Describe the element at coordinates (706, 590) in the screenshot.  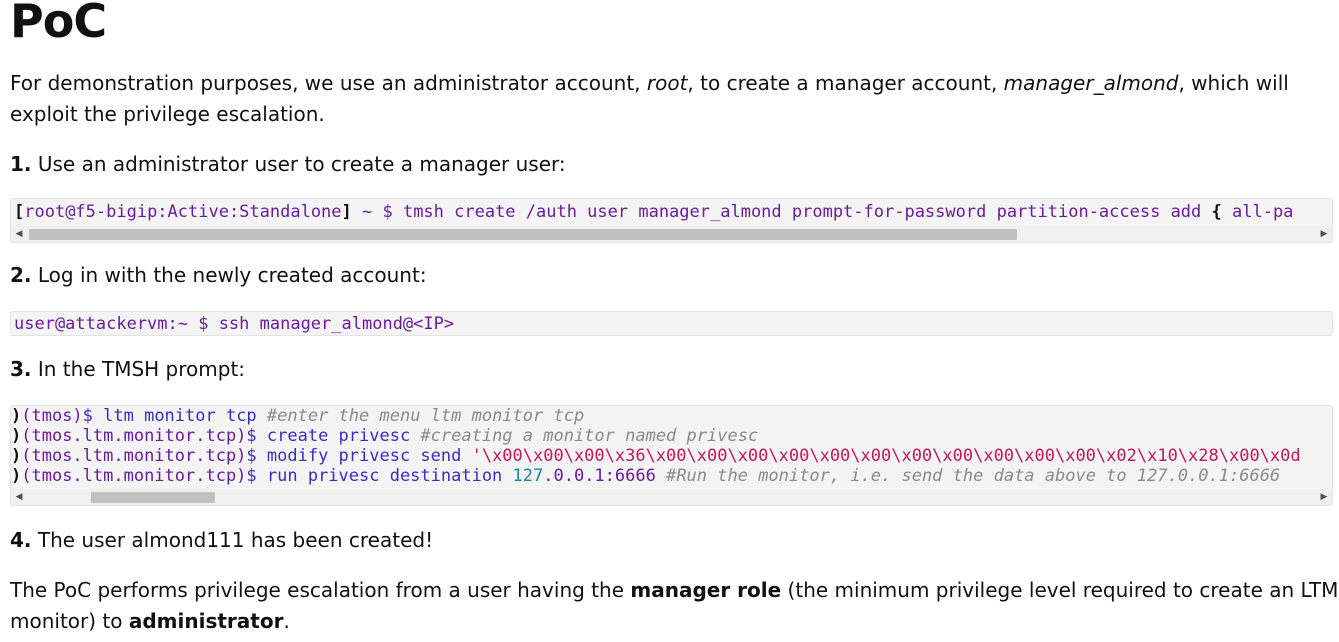
I see `manager-role: manager role` at that location.